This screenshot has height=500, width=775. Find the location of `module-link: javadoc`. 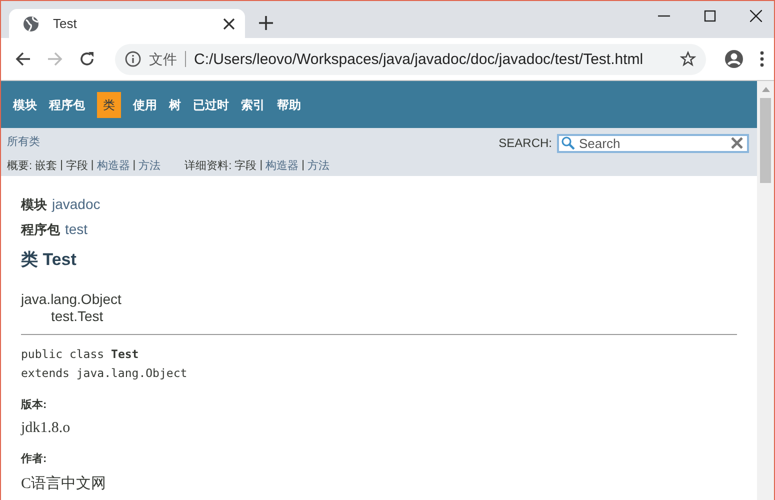

module-link: javadoc is located at coordinates (76, 204).